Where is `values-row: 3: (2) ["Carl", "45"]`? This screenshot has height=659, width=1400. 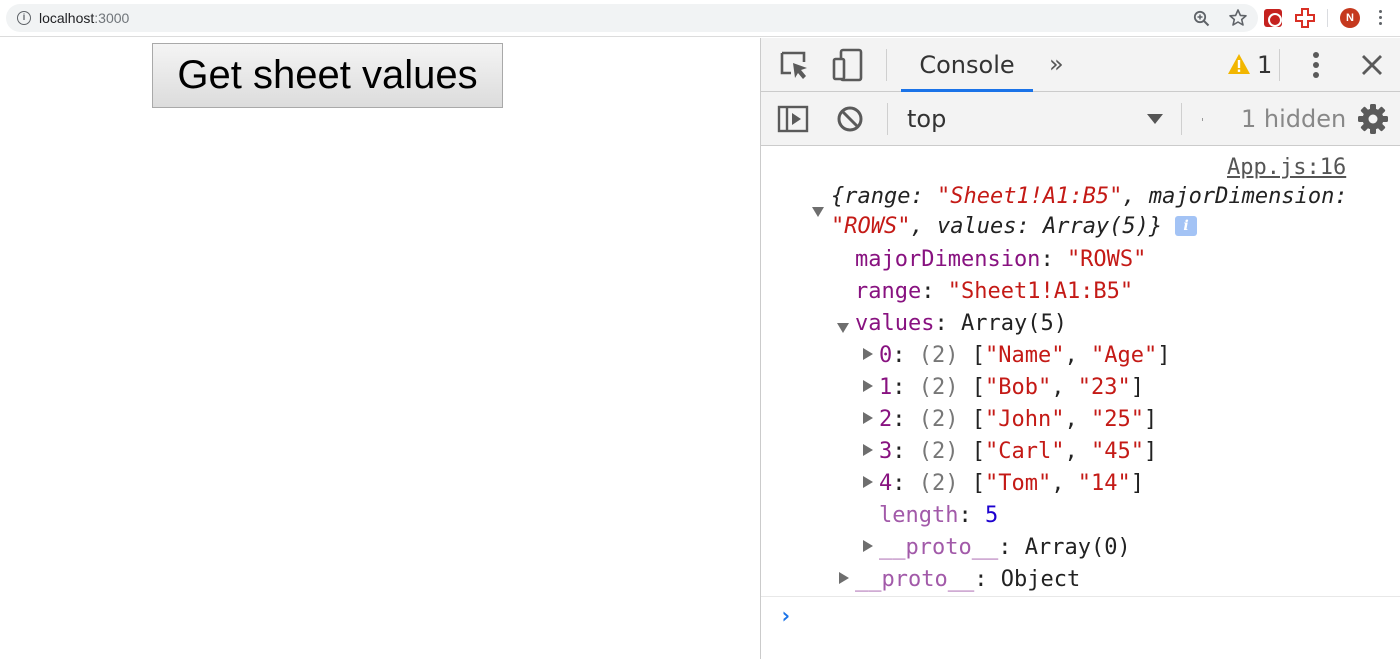 values-row: 3: (2) ["Carl", "45"] is located at coordinates (1018, 452).